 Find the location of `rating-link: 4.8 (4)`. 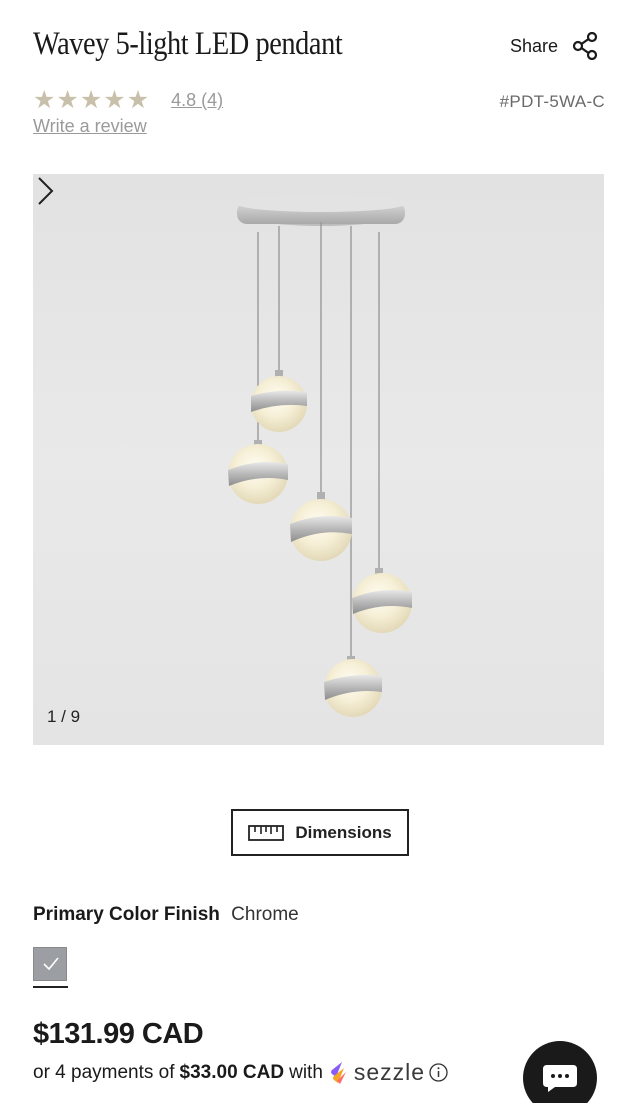

rating-link: 4.8 (4) is located at coordinates (197, 100).